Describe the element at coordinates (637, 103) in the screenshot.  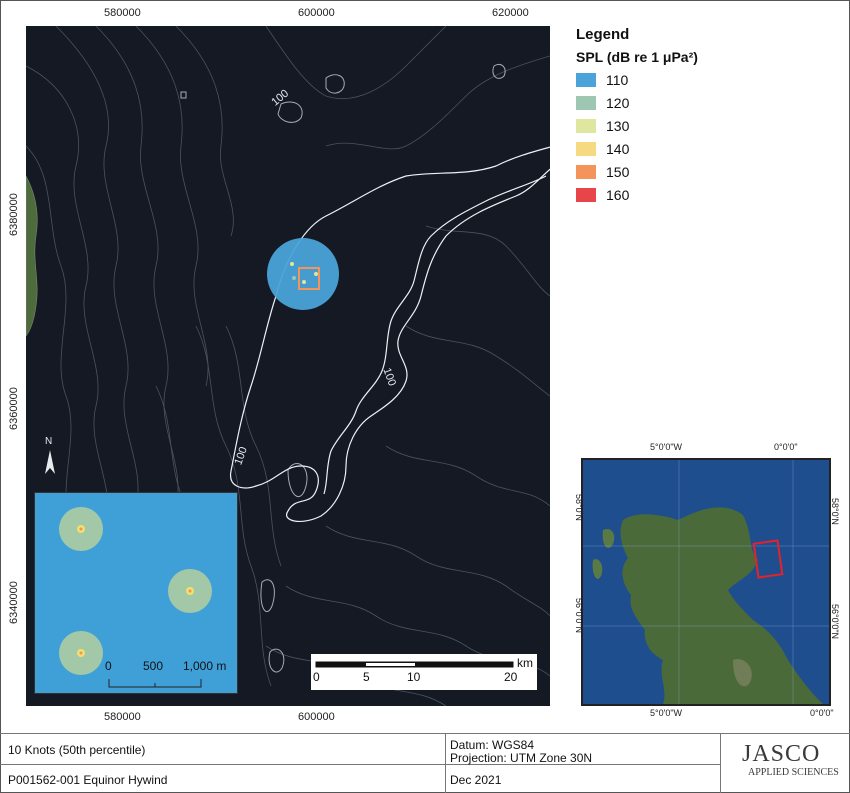
I see `legend-item: 120` at that location.